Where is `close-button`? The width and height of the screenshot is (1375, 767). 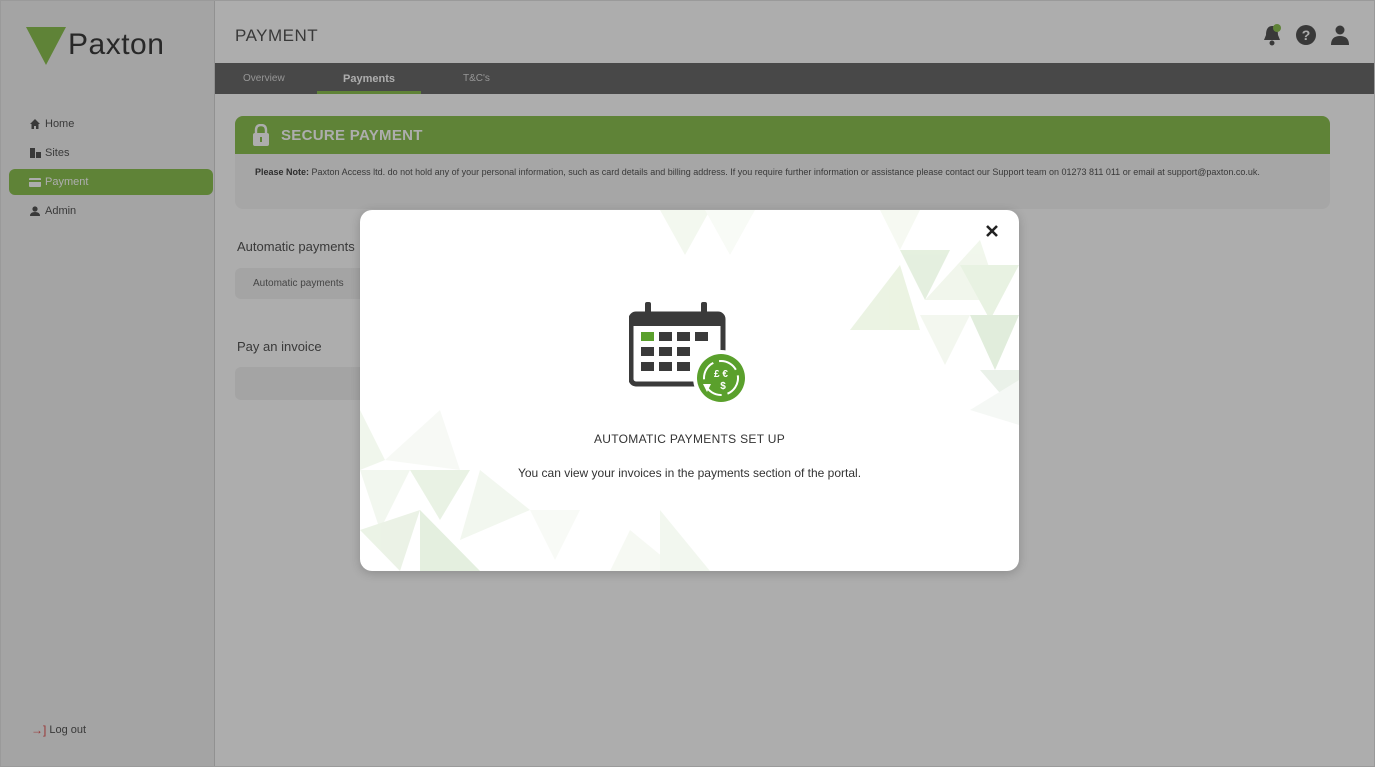 close-button is located at coordinates (992, 231).